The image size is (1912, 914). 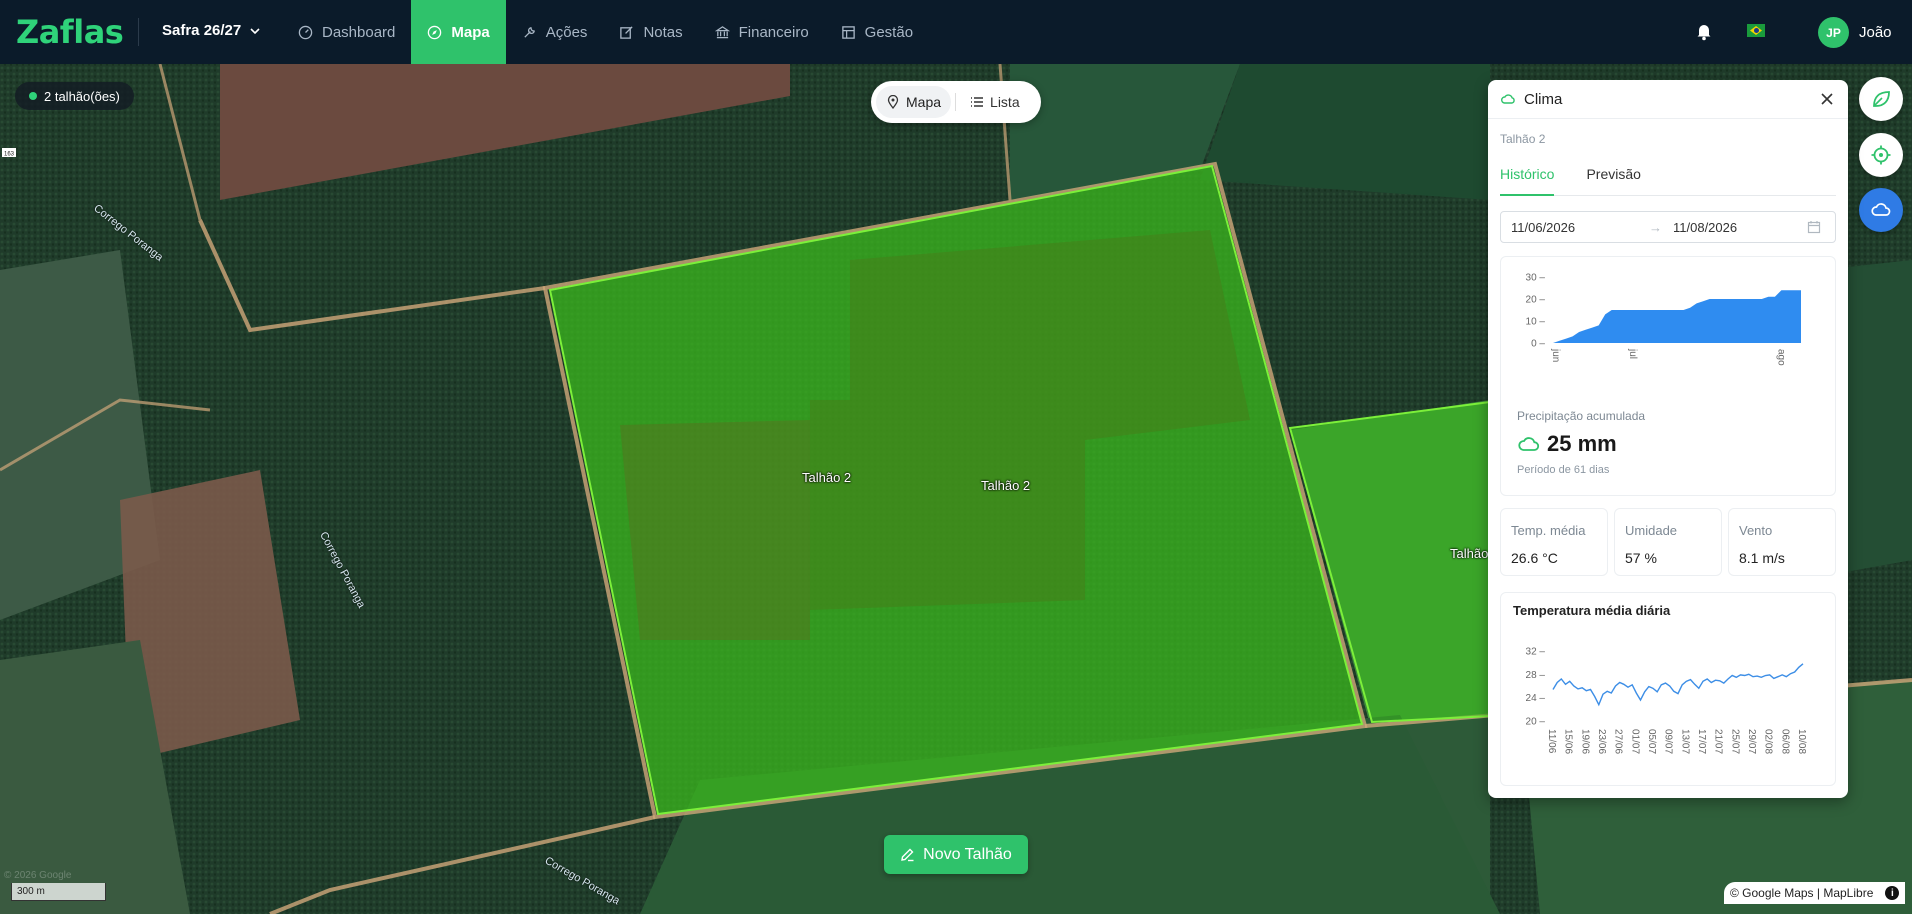 What do you see at coordinates (924, 102) in the screenshot?
I see `map-view-label: Mapa` at bounding box center [924, 102].